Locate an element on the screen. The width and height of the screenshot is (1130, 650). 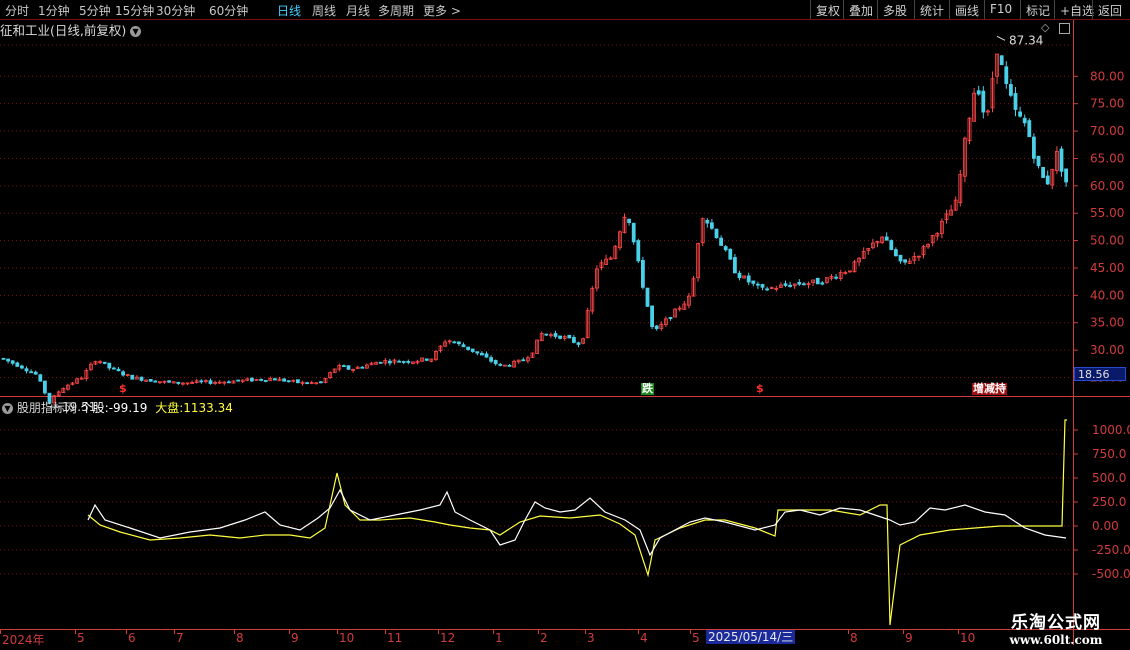
market-value: 1133.34 is located at coordinates (208, 408).